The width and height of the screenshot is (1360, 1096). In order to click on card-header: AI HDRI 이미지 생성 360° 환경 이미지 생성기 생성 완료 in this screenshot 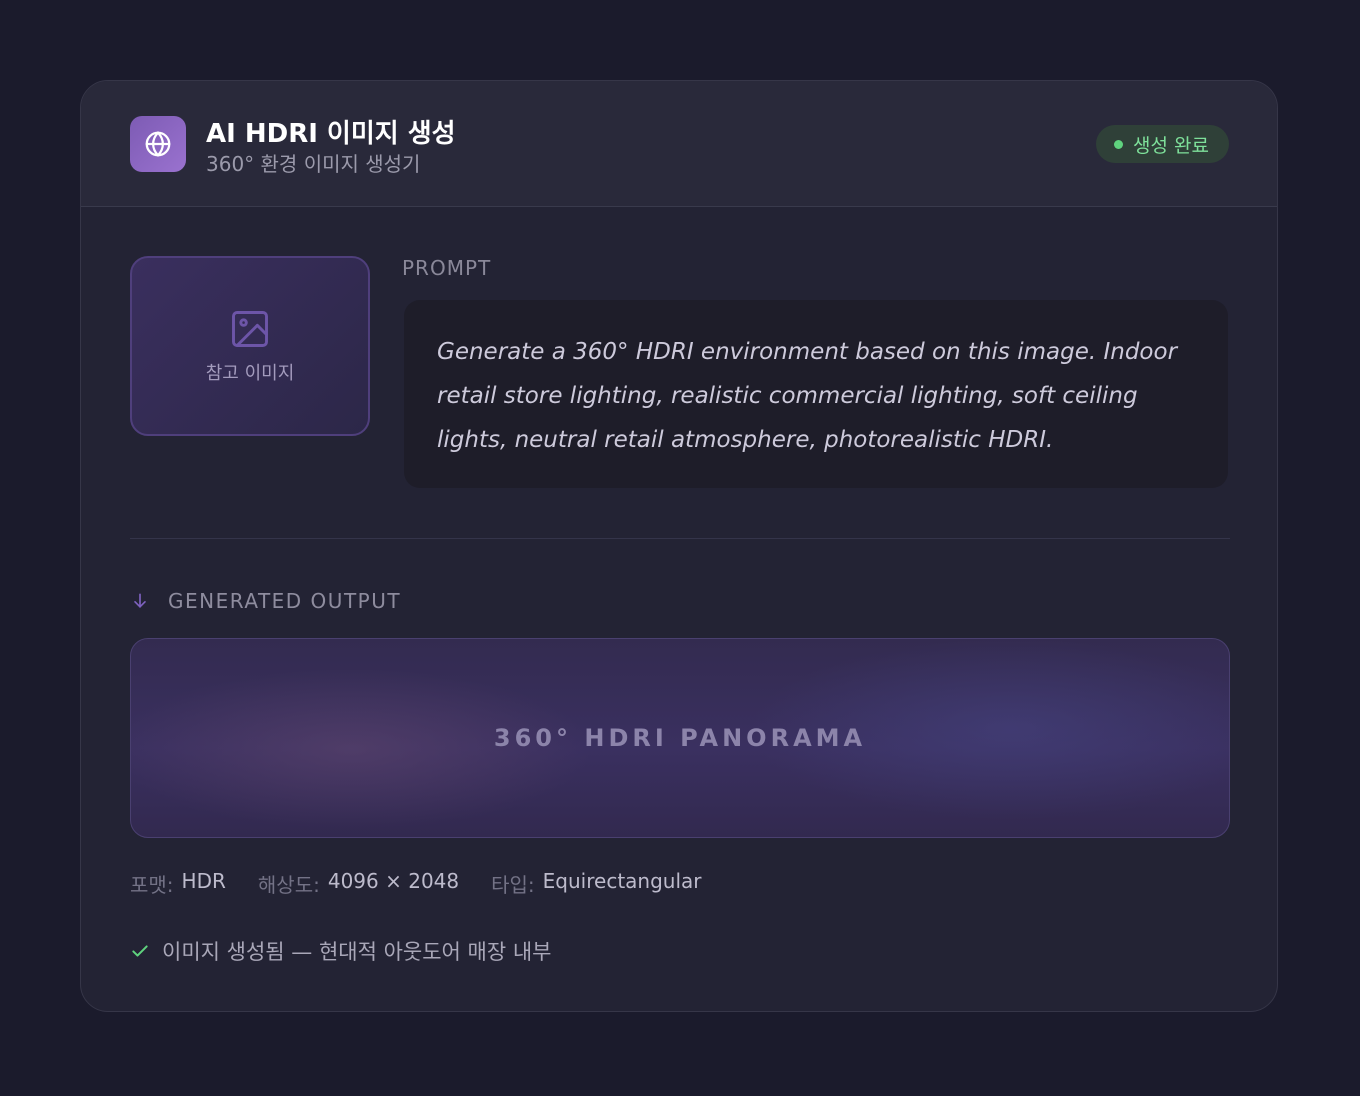, I will do `click(679, 144)`.